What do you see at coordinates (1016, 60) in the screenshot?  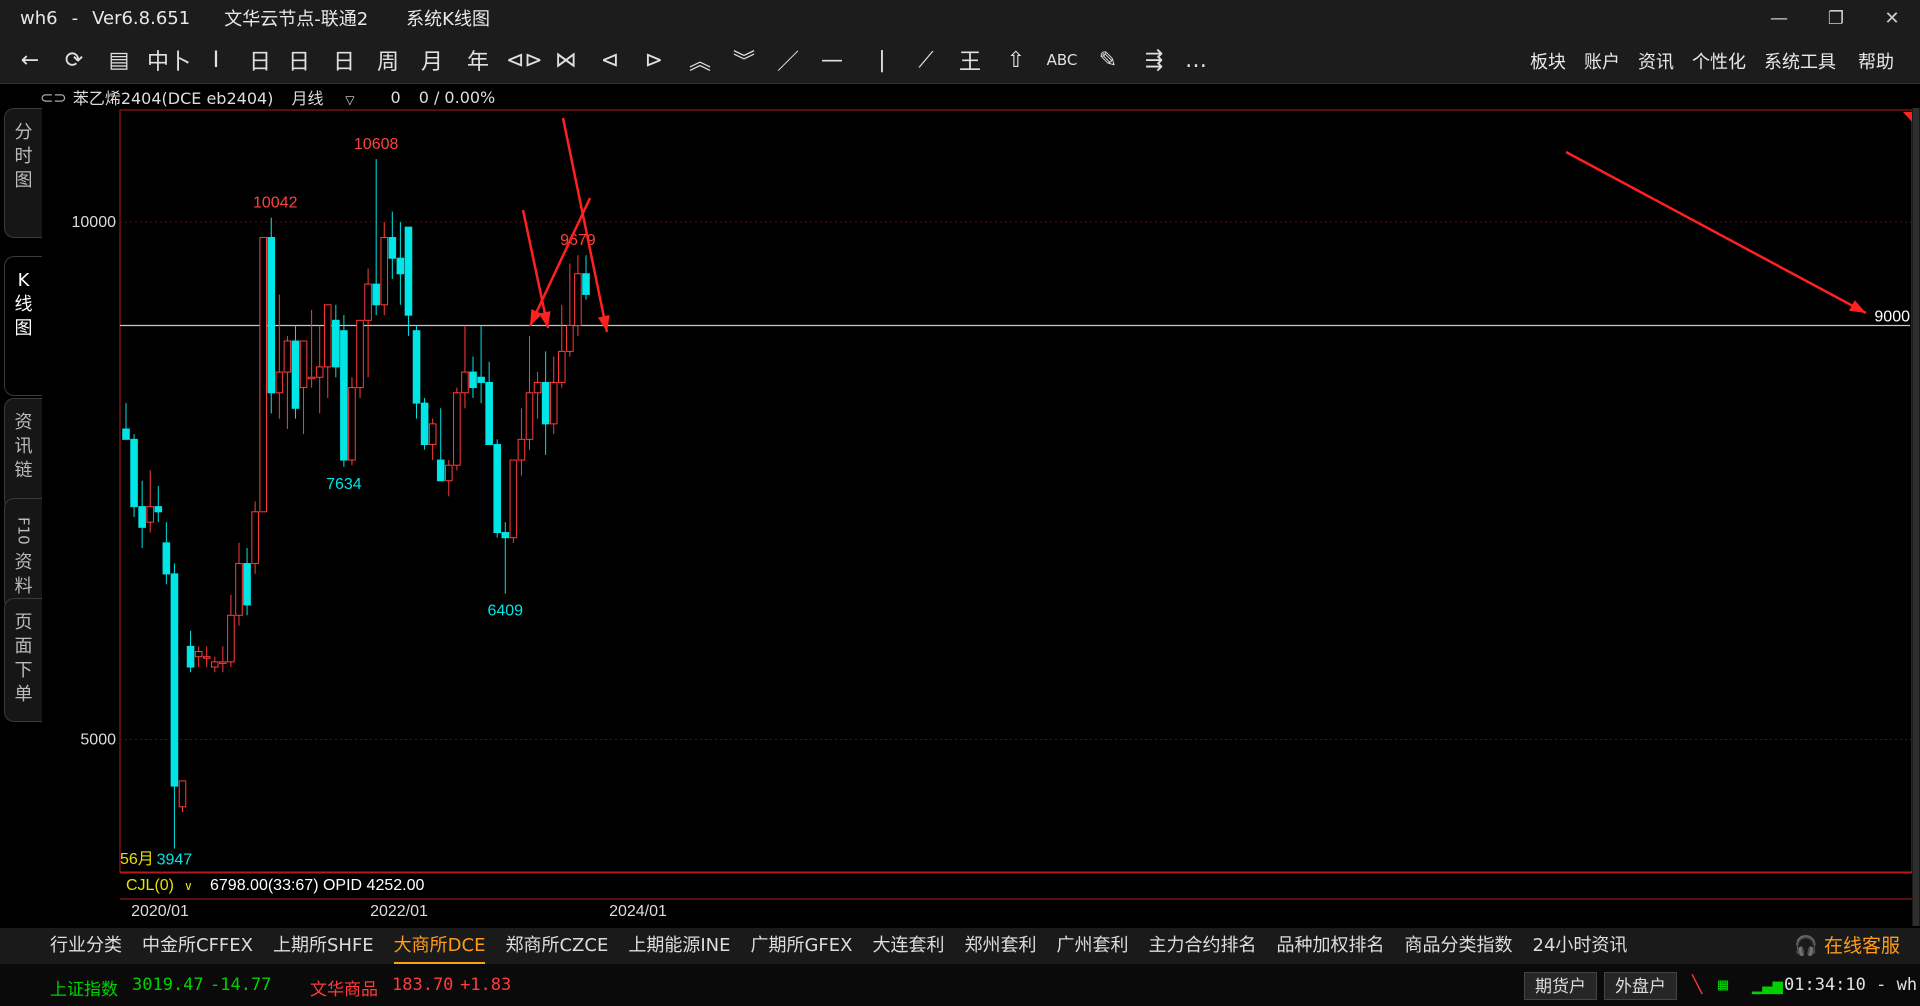 I see `arrow-up-icon: ⇧` at bounding box center [1016, 60].